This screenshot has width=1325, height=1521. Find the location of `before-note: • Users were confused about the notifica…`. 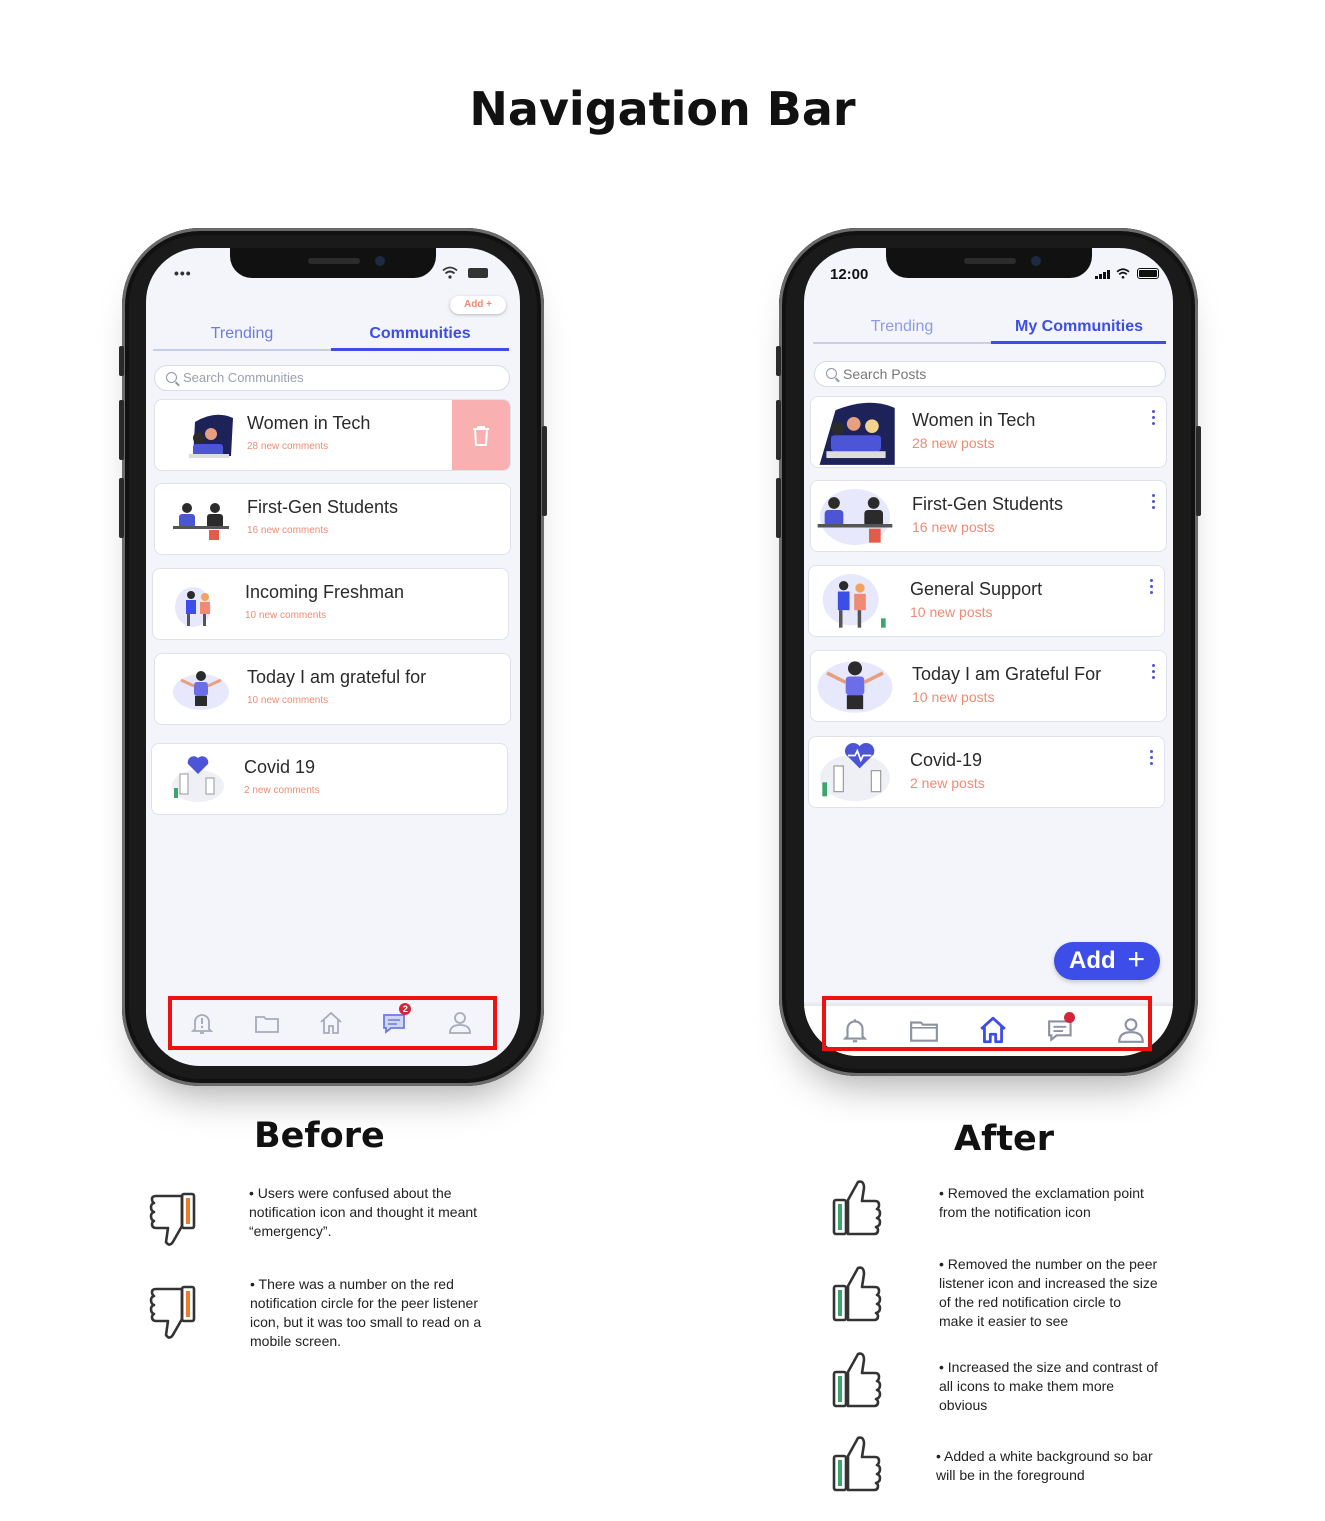

before-note: • Users were confused about the notifica… is located at coordinates (363, 1212).